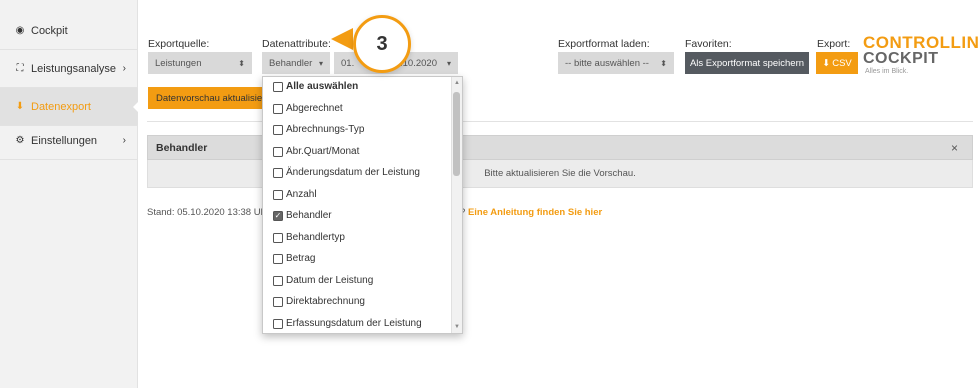  I want to click on scroll-up-icon: ▲, so click(457, 83).